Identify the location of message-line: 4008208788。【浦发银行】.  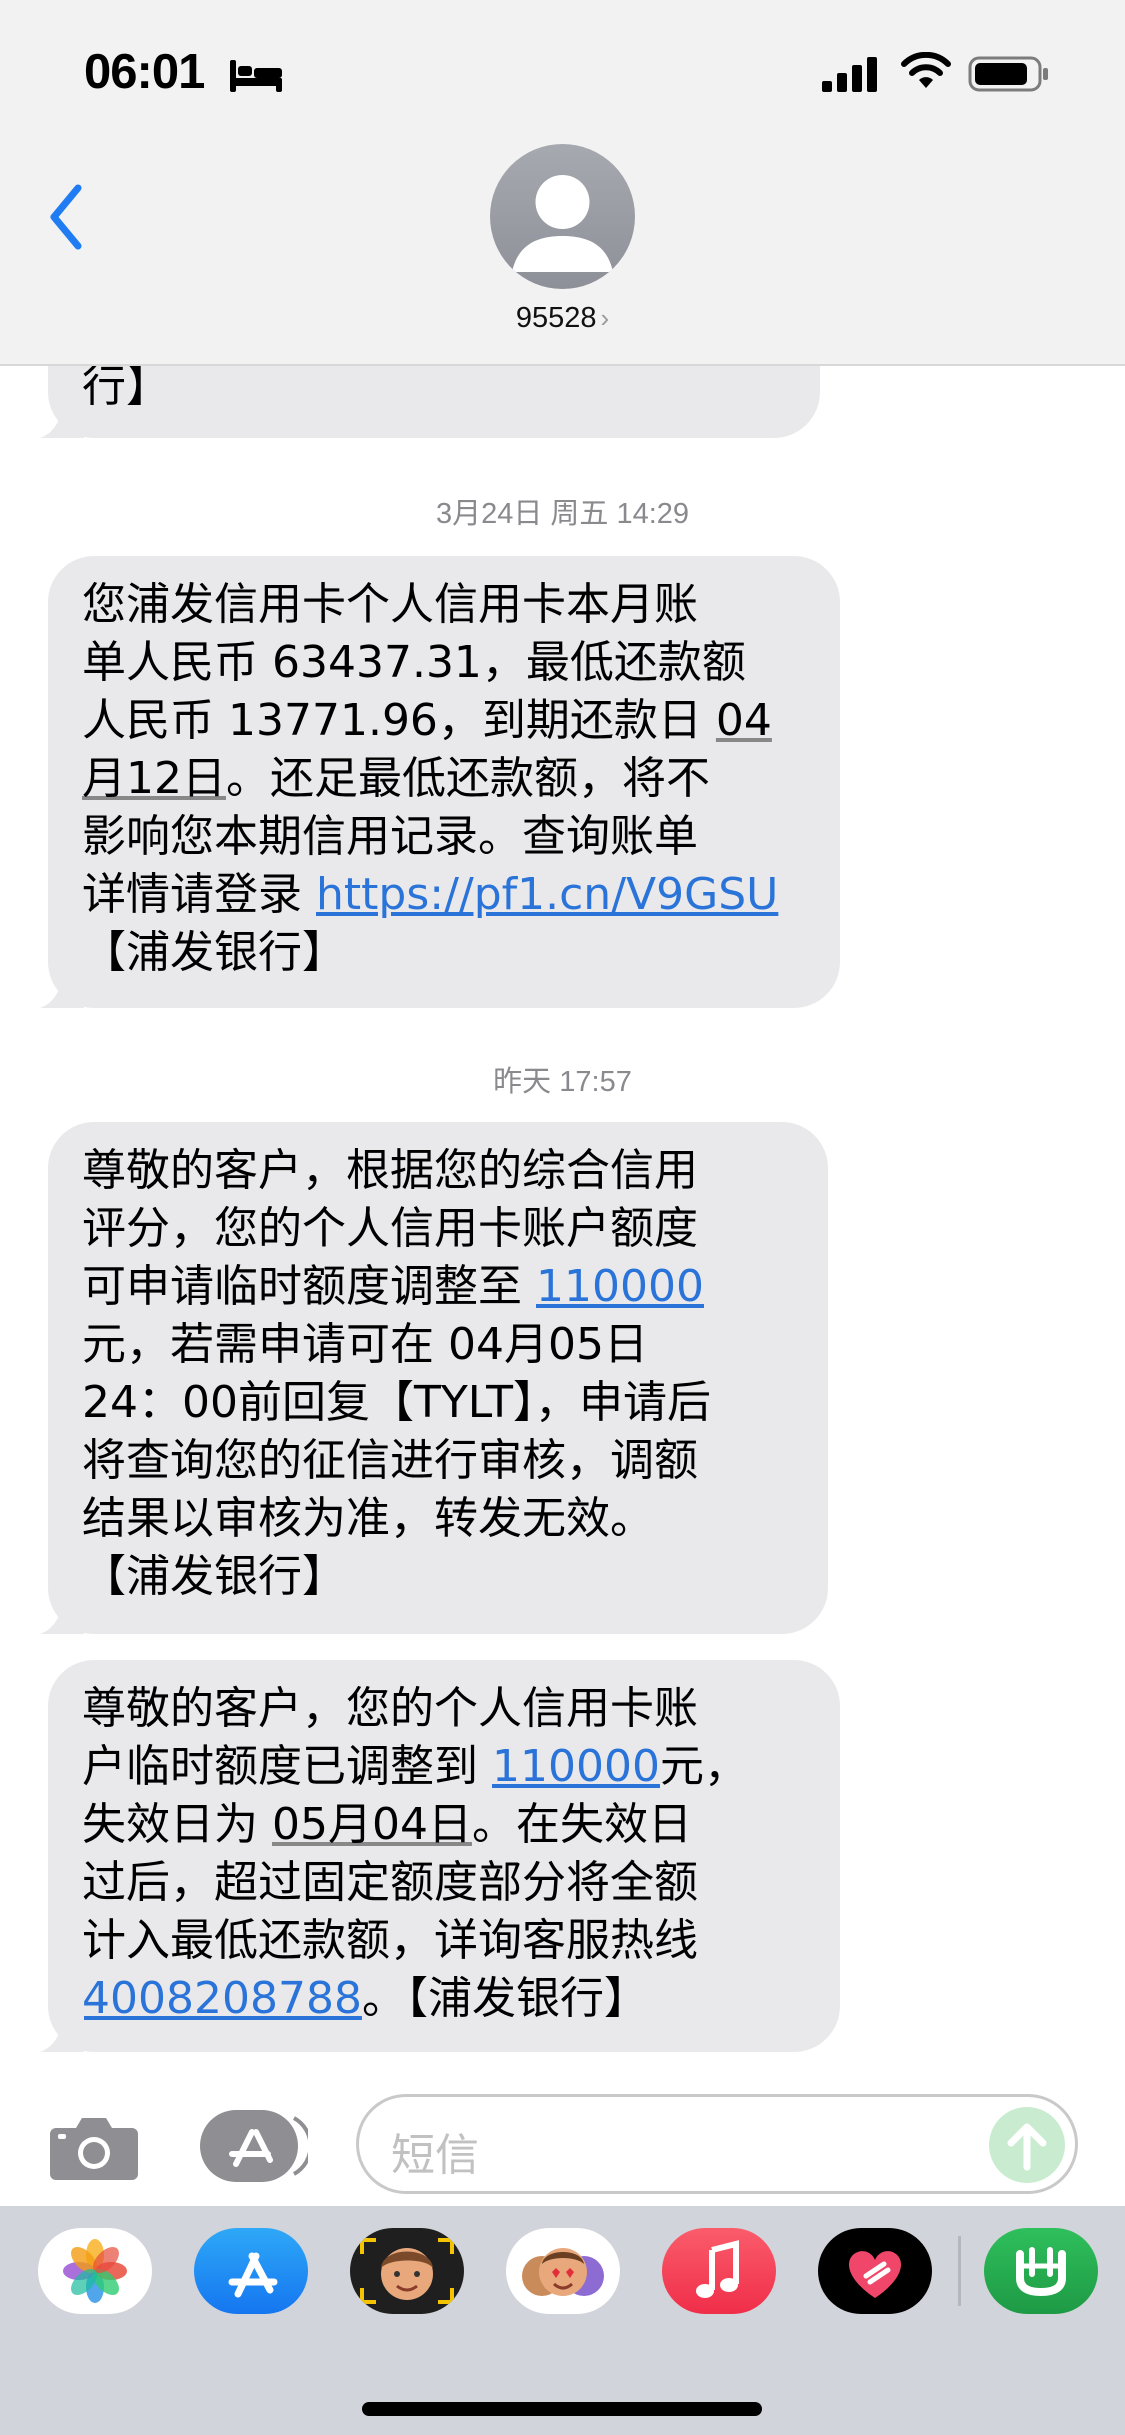
(365, 1998).